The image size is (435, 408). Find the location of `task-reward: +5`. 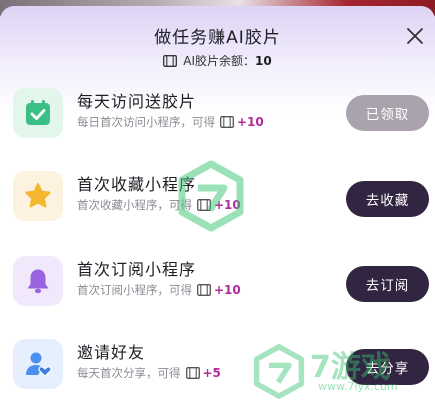

task-reward: +5 is located at coordinates (211, 373).